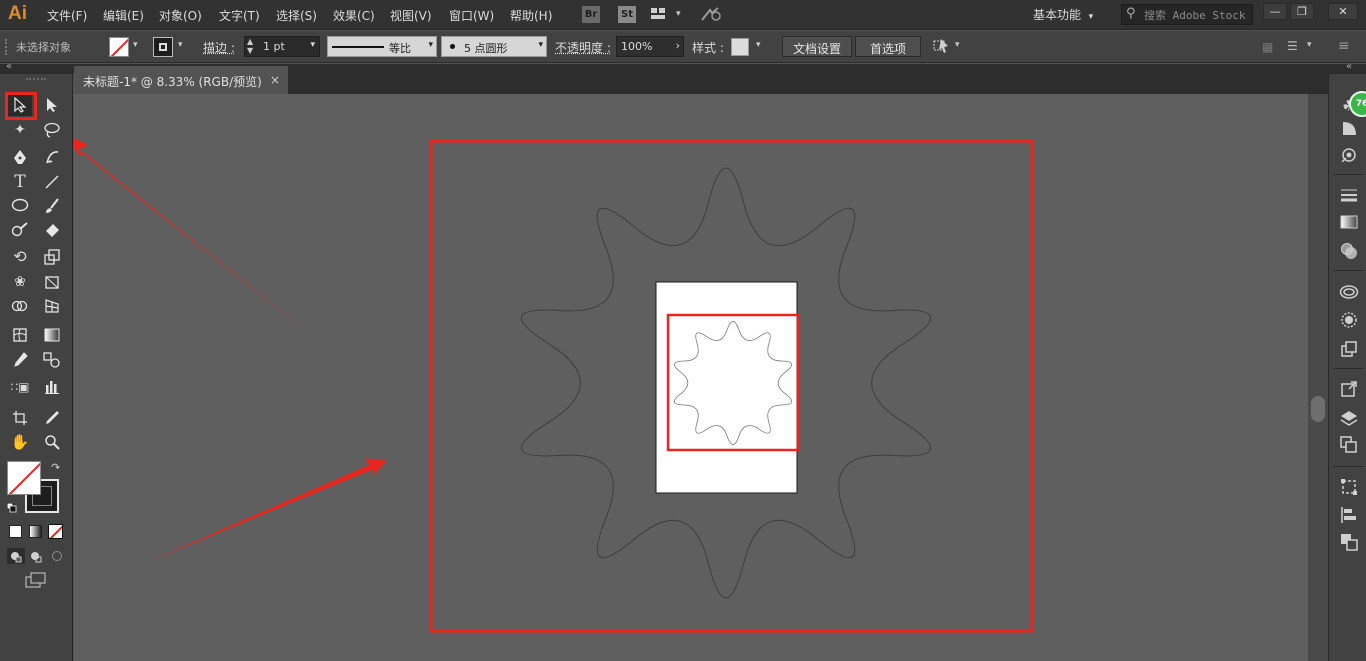 Image resolution: width=1366 pixels, height=661 pixels. Describe the element at coordinates (678, 45) in the screenshot. I see `chevron-right-icon: ›` at that location.